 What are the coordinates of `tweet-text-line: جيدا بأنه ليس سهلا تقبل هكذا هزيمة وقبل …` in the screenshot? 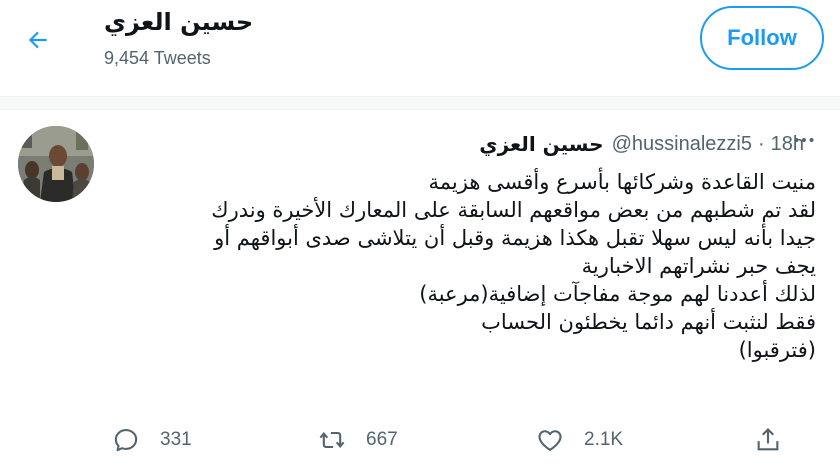 It's located at (515, 238).